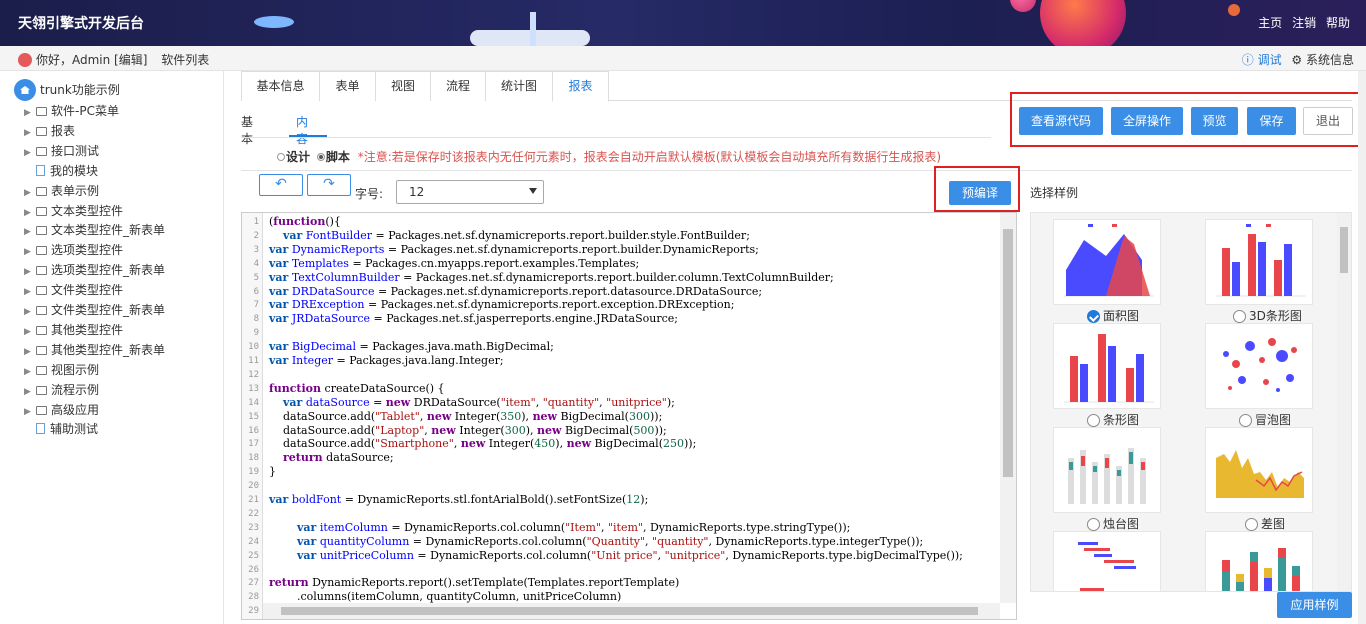 The height and width of the screenshot is (624, 1366). I want to click on sample-option-candlestick: 烛台图, so click(1113, 523).